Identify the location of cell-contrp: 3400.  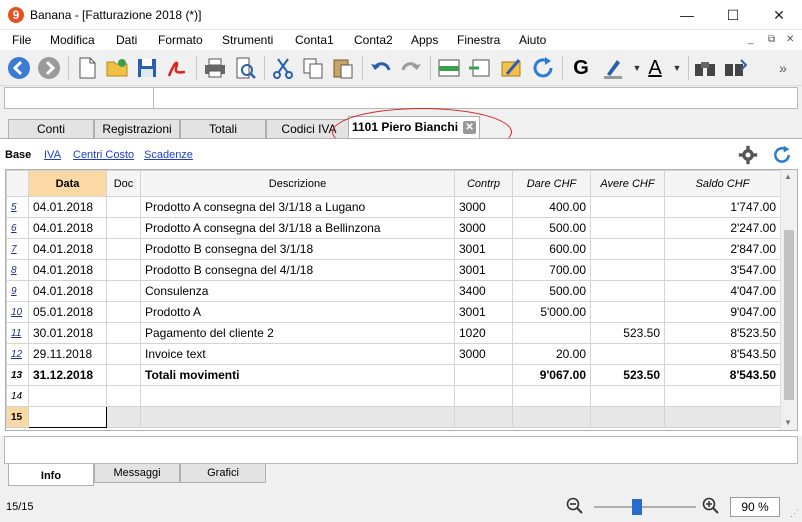
(483, 291).